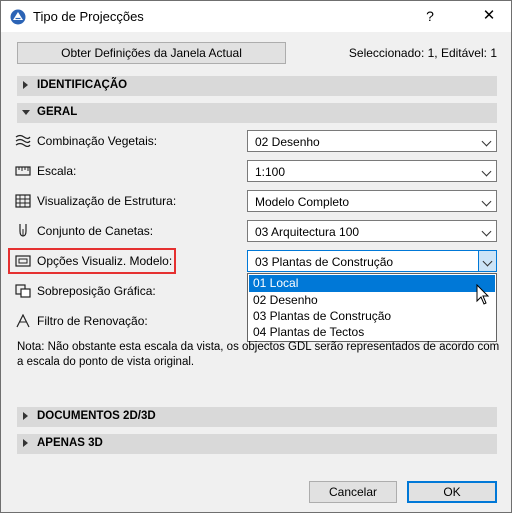 The height and width of the screenshot is (513, 512). What do you see at coordinates (107, 201) in the screenshot?
I see `visualizacao-label: Visualização de Estrutura:` at bounding box center [107, 201].